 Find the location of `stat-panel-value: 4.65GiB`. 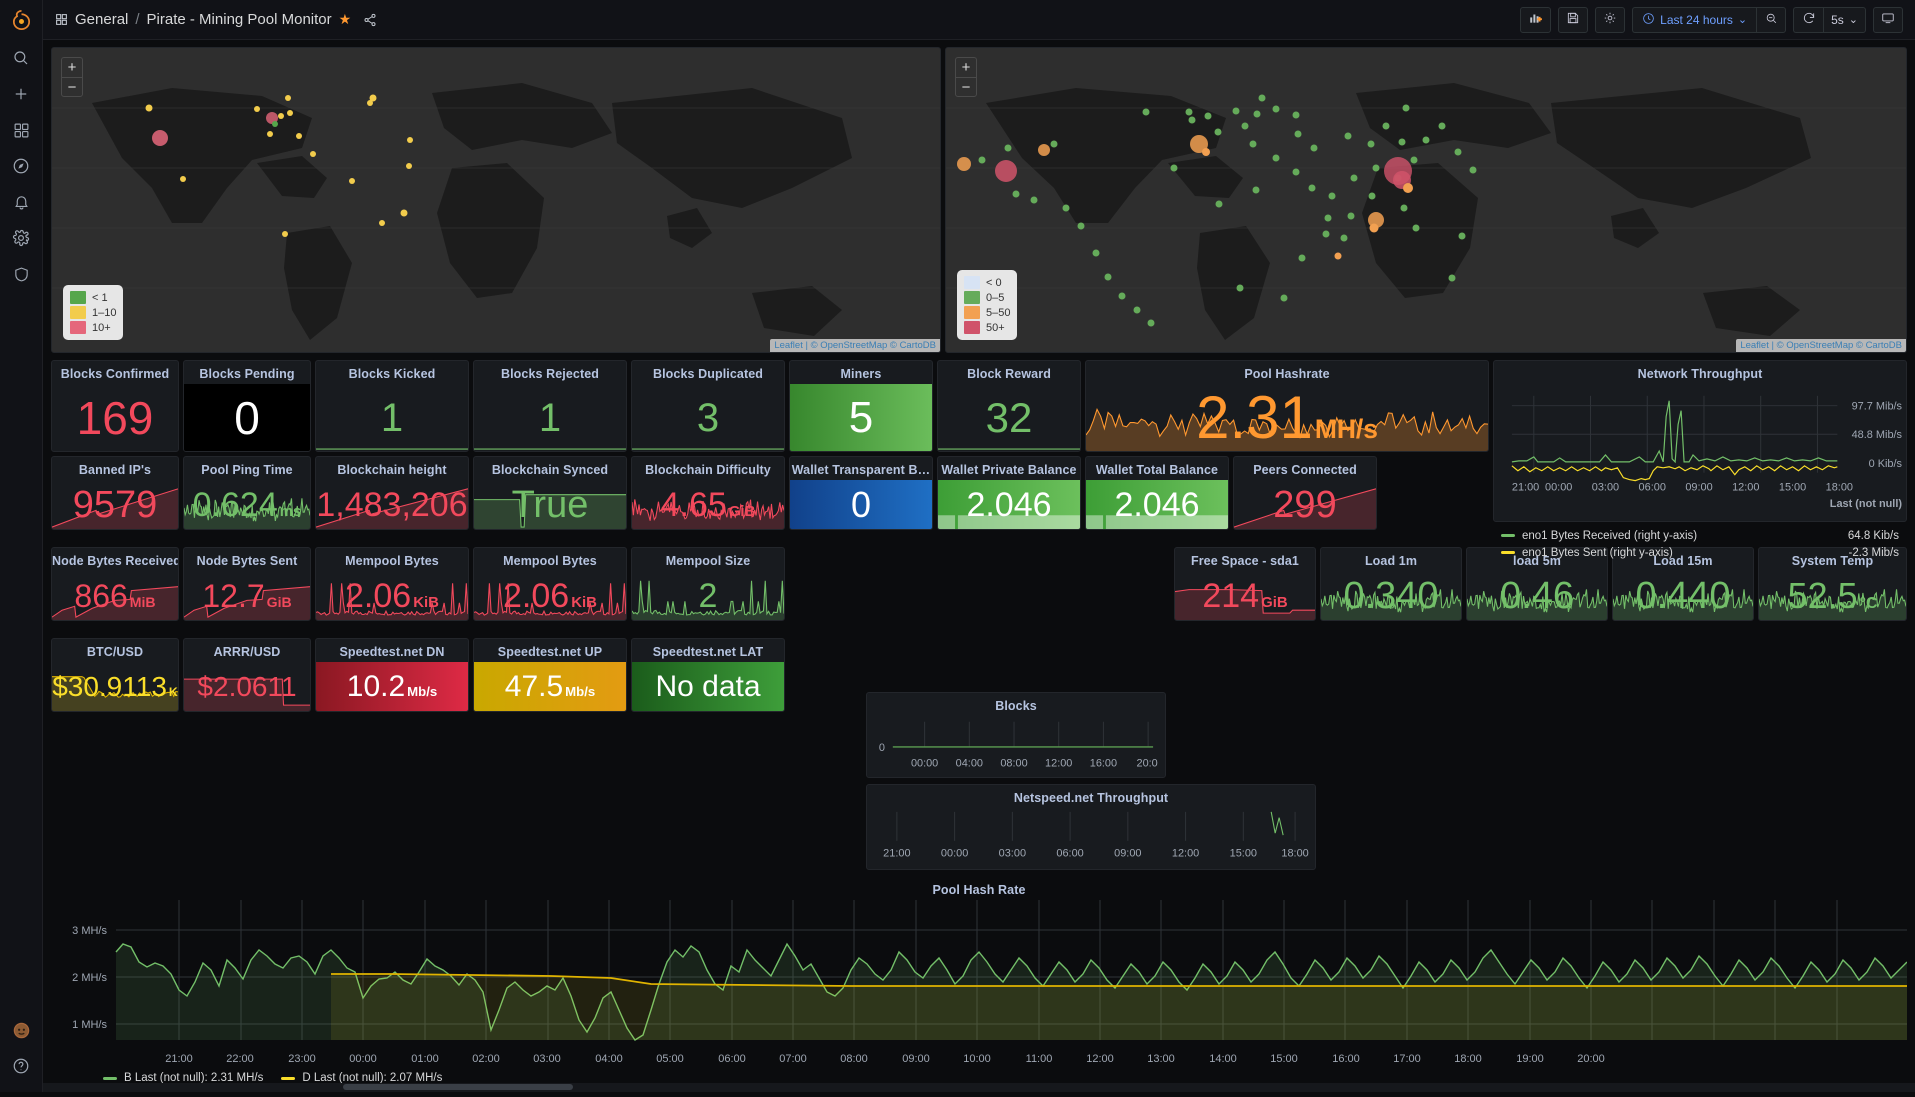

stat-panel-value: 4.65GiB is located at coordinates (708, 505).